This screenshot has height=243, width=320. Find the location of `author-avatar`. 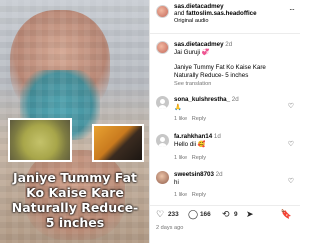

author-avatar is located at coordinates (162, 11).